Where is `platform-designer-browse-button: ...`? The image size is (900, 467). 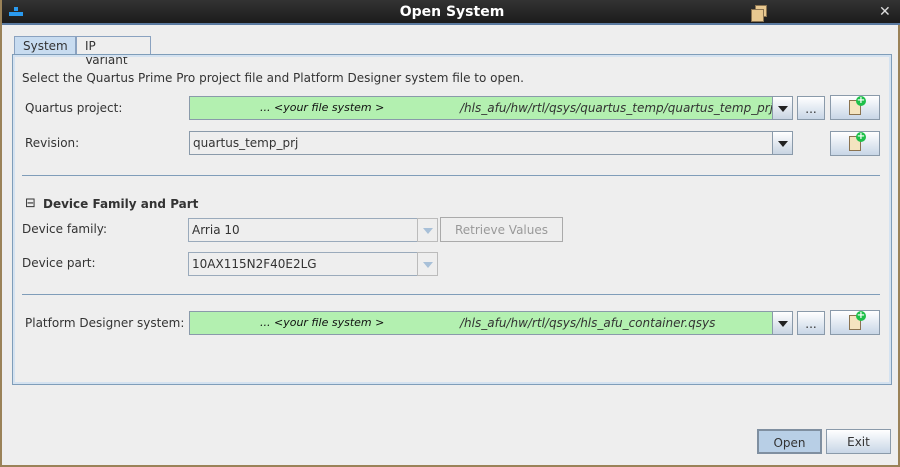
platform-designer-browse-button: ... is located at coordinates (811, 323).